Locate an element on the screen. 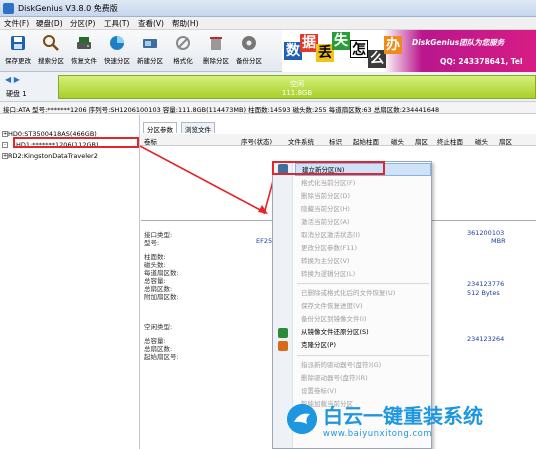 The image size is (536, 449). menu-item-remove-letter: 删除驱动器号(盘符)(R) is located at coordinates (363, 378).